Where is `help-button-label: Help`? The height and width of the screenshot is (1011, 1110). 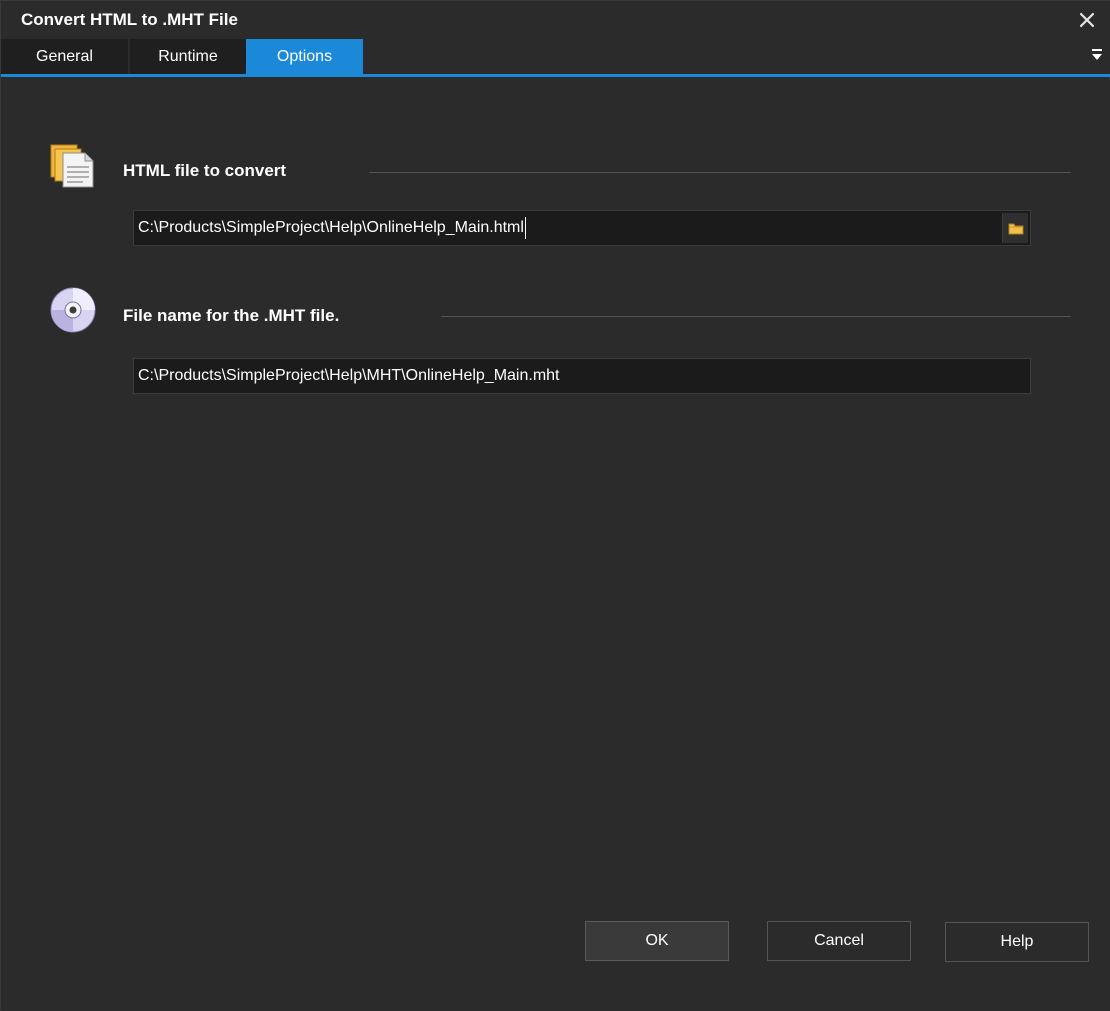 help-button-label: Help is located at coordinates (1017, 941).